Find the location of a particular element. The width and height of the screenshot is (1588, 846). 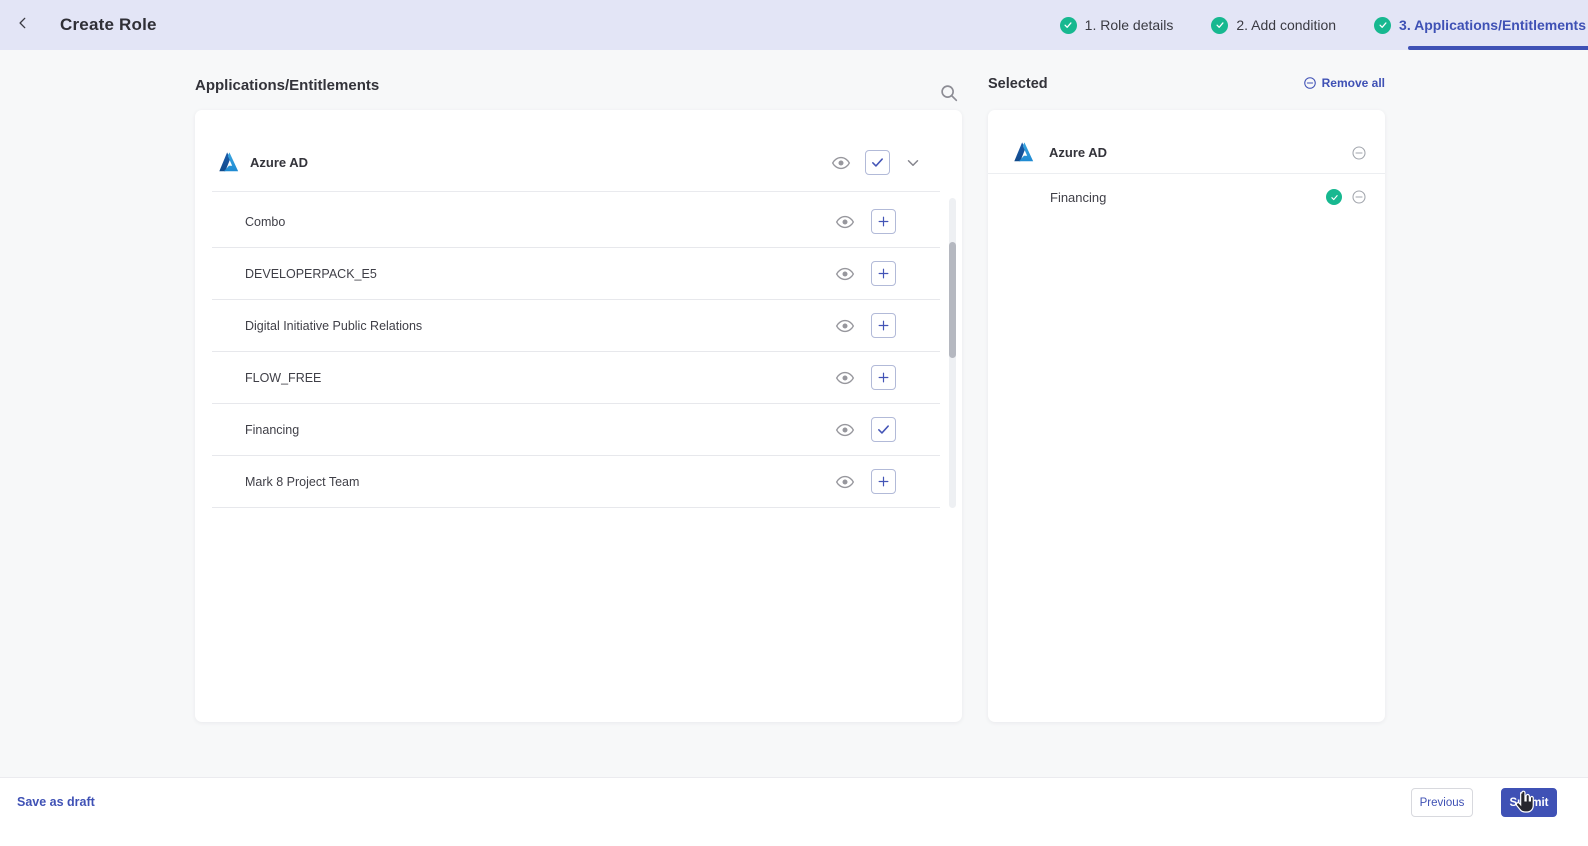

selected-entitlement-row: Financing is located at coordinates (1186, 197).